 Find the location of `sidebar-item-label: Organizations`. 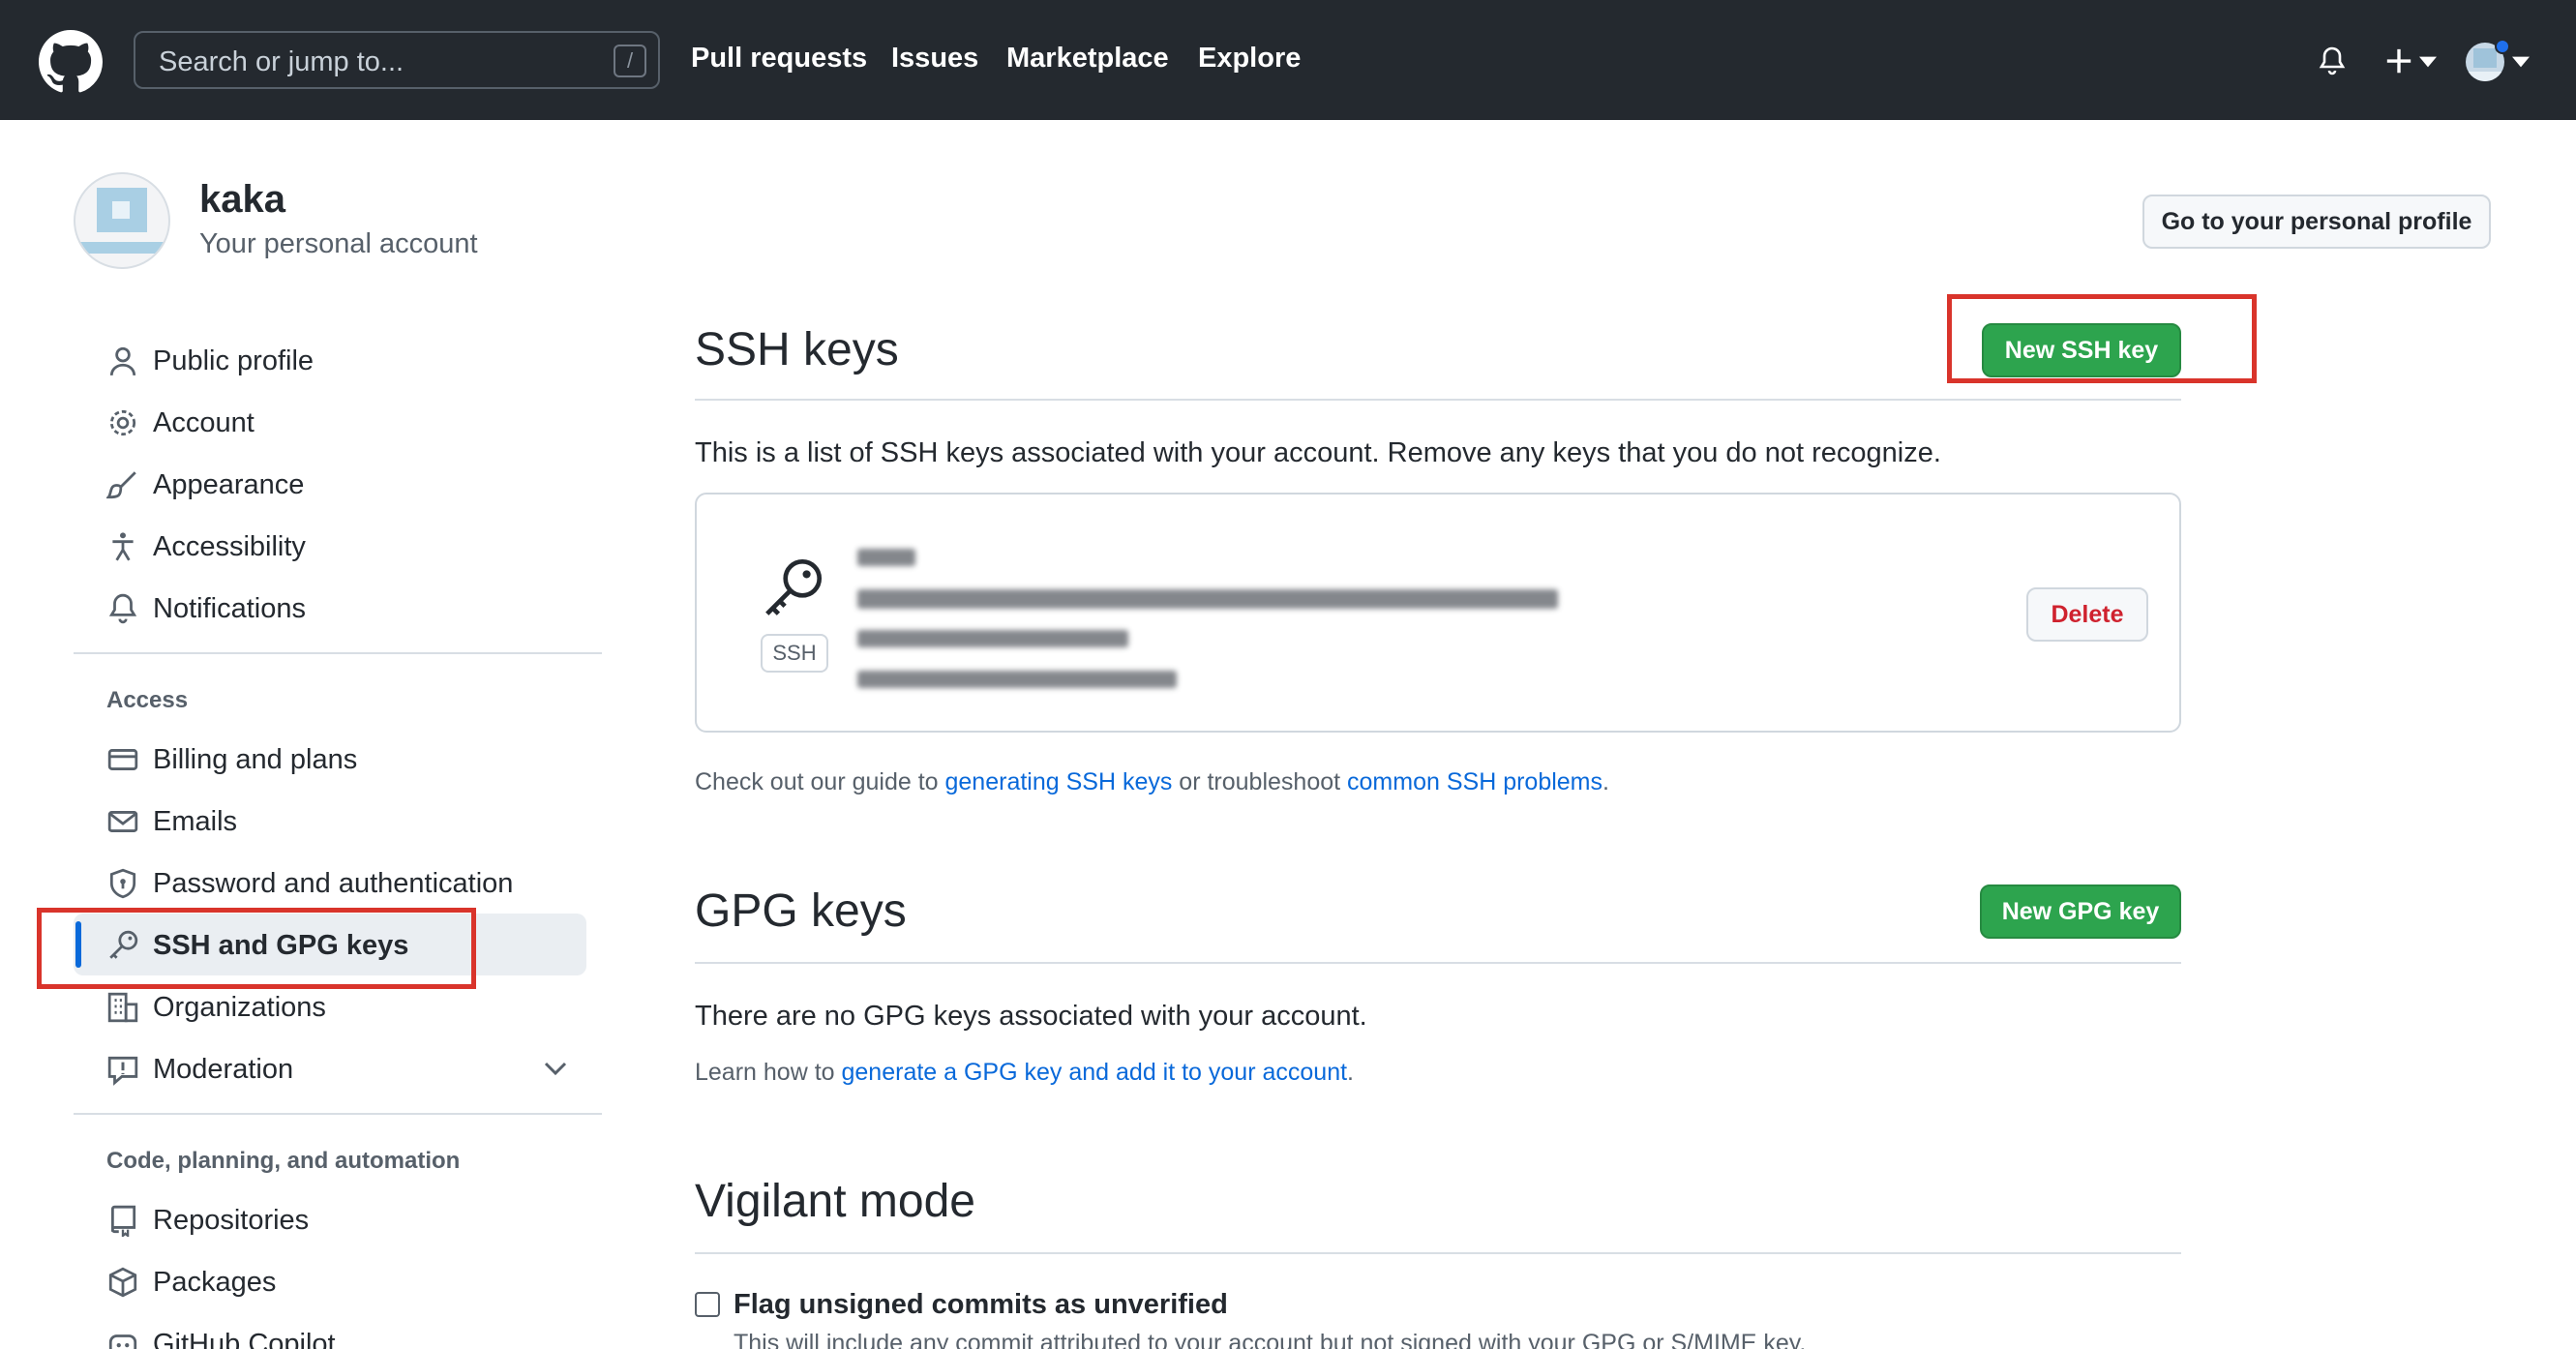

sidebar-item-label: Organizations is located at coordinates (239, 1007).